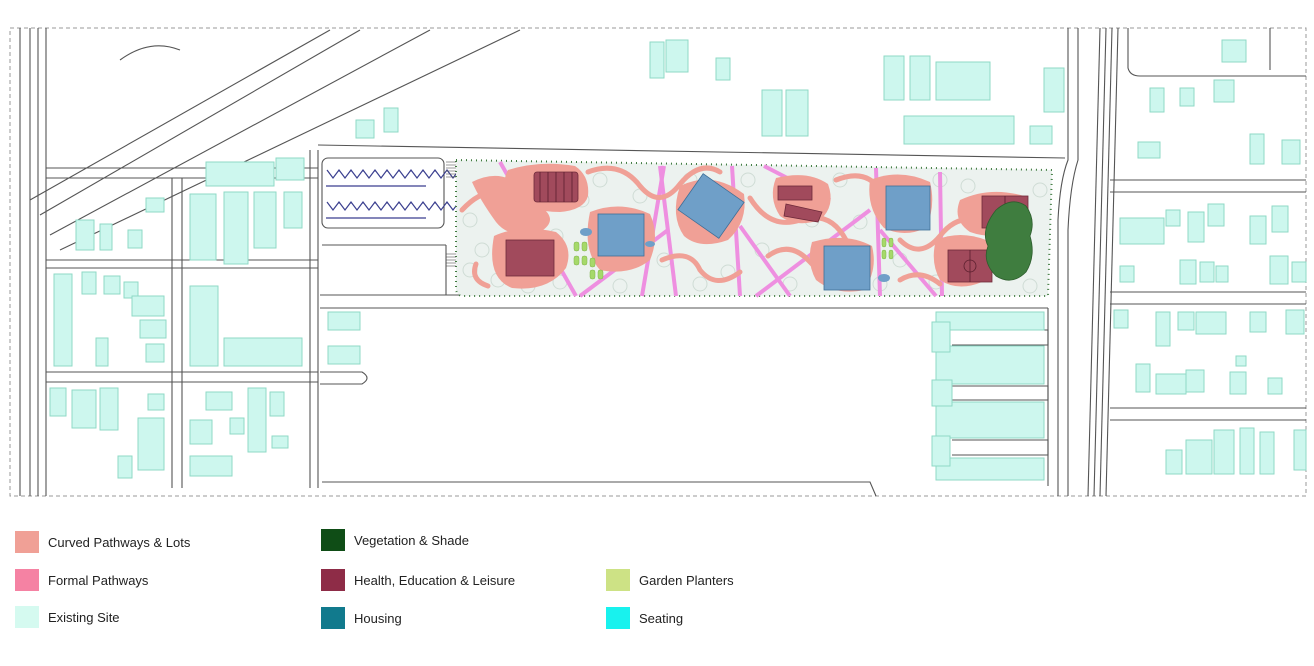 This screenshot has height=666, width=1314. I want to click on legend-item-curved-pathways: Curved Pathways & Lots, so click(102, 542).